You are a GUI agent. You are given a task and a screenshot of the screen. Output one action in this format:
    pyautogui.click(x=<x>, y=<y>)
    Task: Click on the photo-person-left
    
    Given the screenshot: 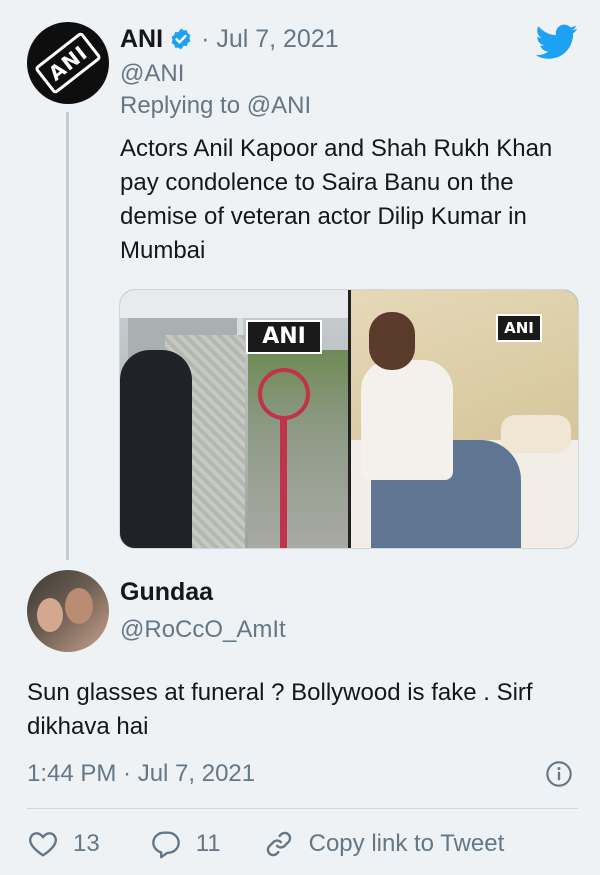 What is the action you would take?
    pyautogui.click(x=156, y=449)
    